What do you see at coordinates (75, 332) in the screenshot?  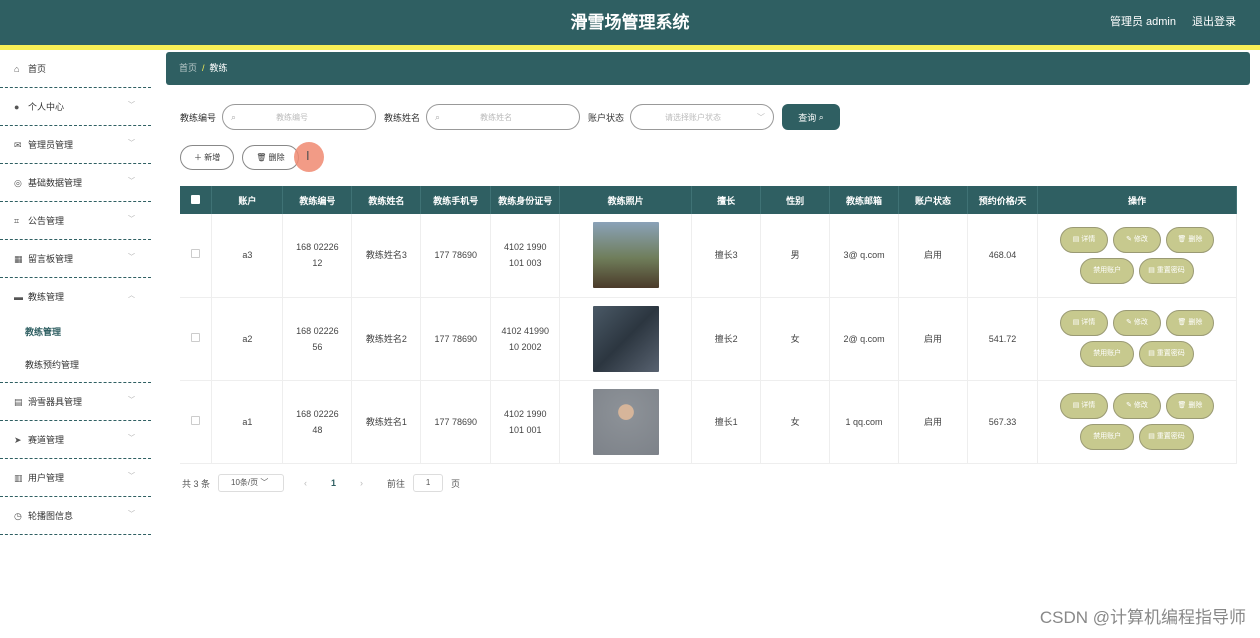 I see `sidebar-sub-coach-manage: 教练管理` at bounding box center [75, 332].